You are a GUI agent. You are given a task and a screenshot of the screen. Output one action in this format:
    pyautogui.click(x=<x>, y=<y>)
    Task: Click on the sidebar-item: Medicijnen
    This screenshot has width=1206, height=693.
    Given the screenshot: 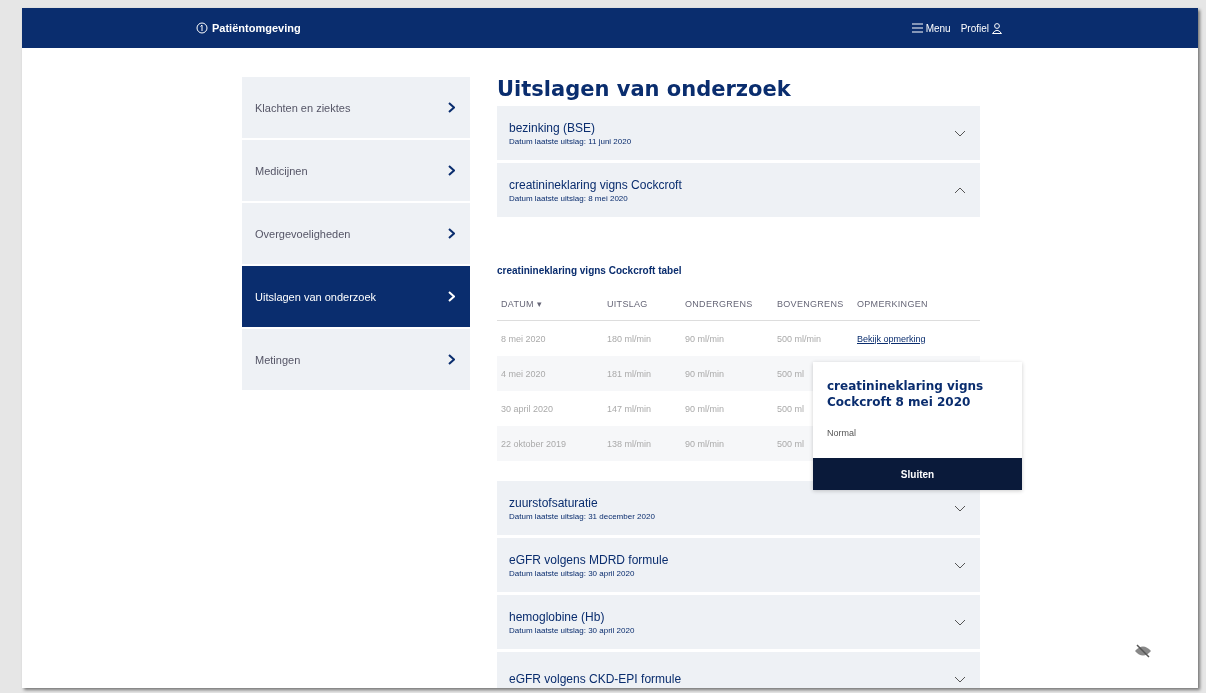 What is the action you would take?
    pyautogui.click(x=356, y=170)
    